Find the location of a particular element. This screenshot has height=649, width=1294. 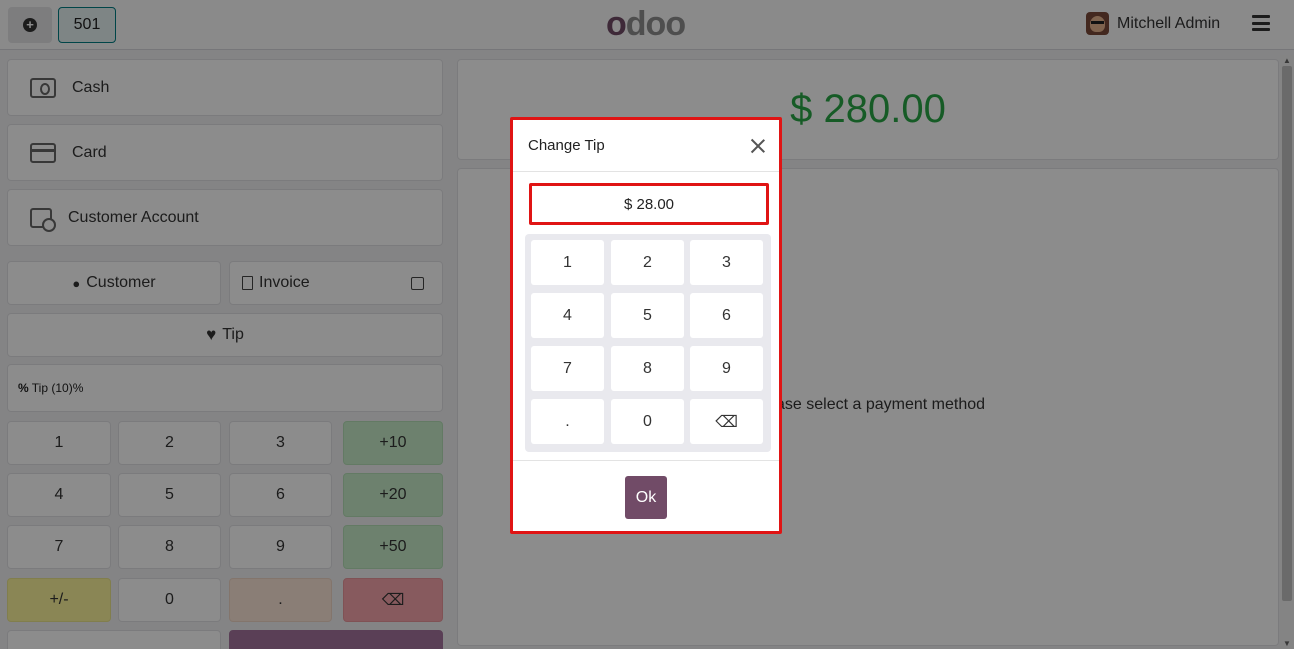

dialog-key-1: 1 is located at coordinates (567, 262).